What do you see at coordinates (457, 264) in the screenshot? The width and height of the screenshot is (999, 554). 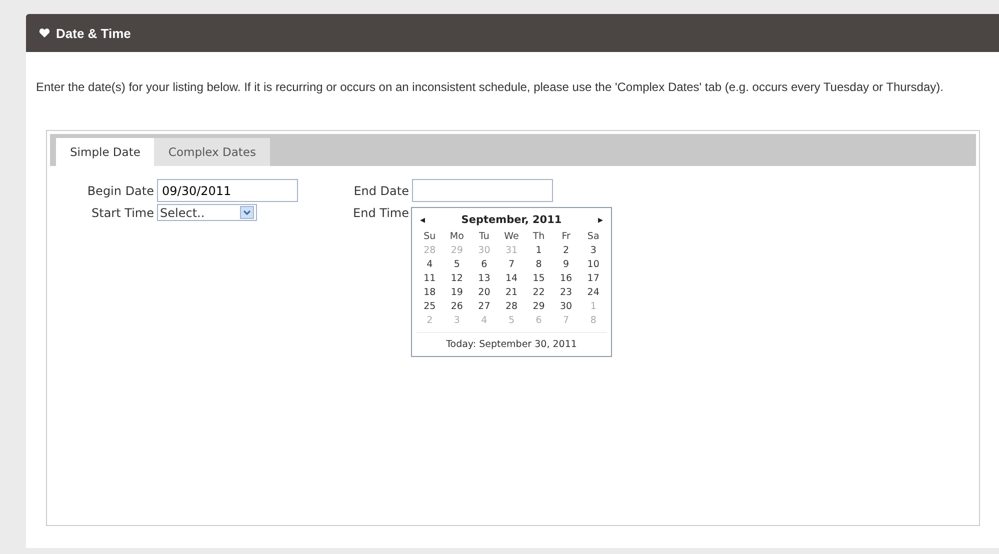 I see `calendar-day: 5` at bounding box center [457, 264].